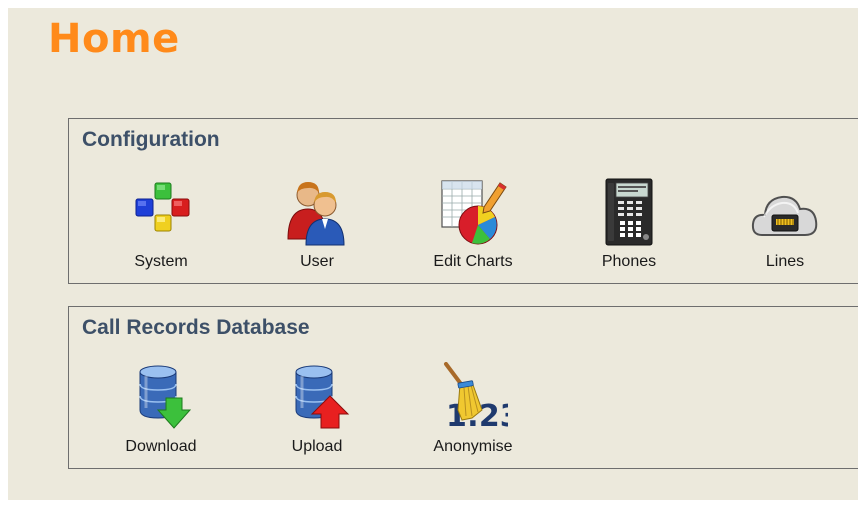 This screenshot has height=508, width=858. I want to click on users-icon, so click(316, 214).